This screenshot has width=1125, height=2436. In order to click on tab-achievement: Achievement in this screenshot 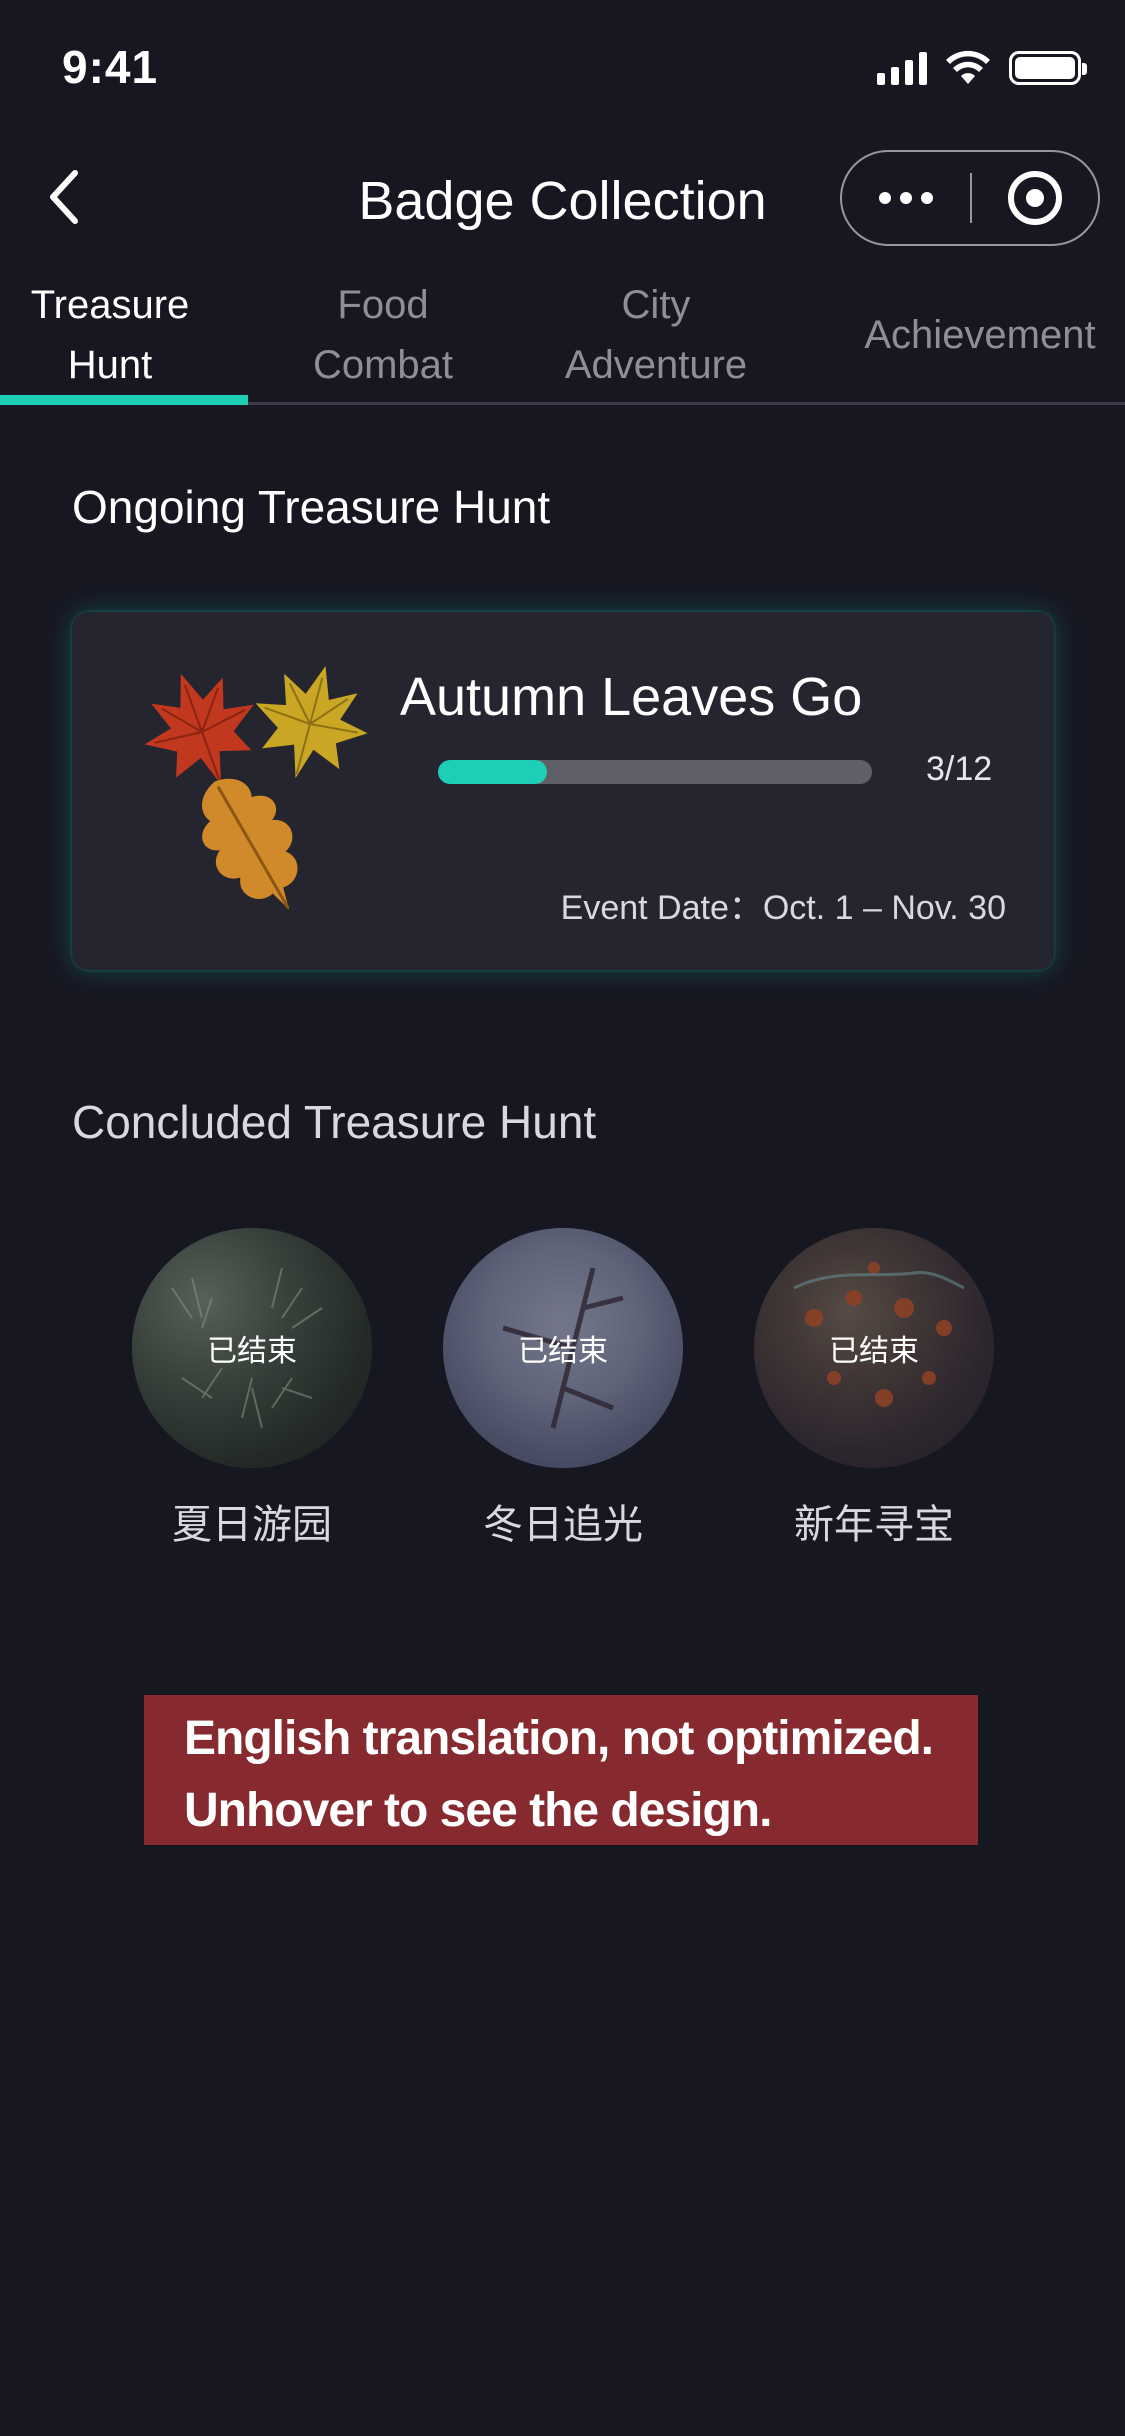, I will do `click(980, 335)`.